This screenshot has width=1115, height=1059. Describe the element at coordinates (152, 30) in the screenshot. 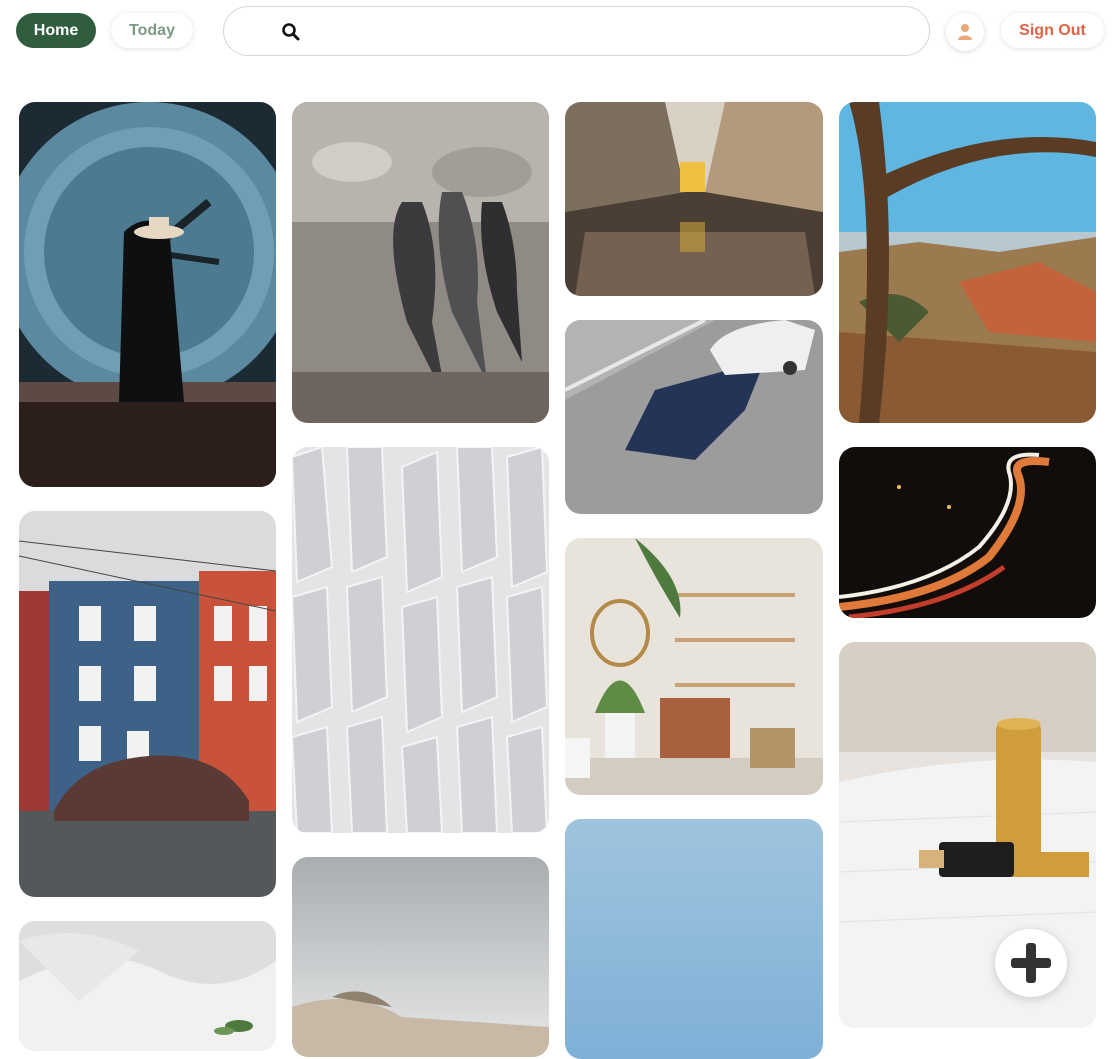

I see `today-button: Today` at that location.